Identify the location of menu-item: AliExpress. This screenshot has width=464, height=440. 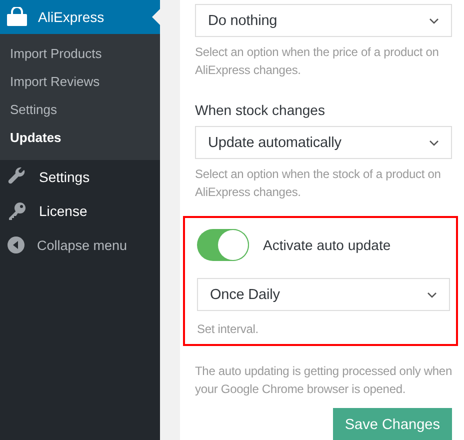
(80, 17).